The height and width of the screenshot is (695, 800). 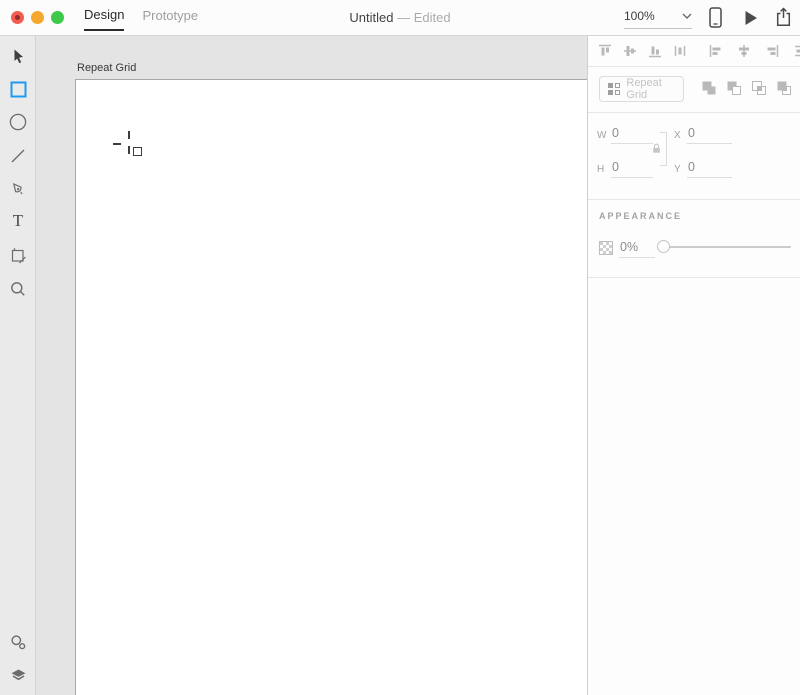 I want to click on traffic-lights, so click(x=37, y=17).